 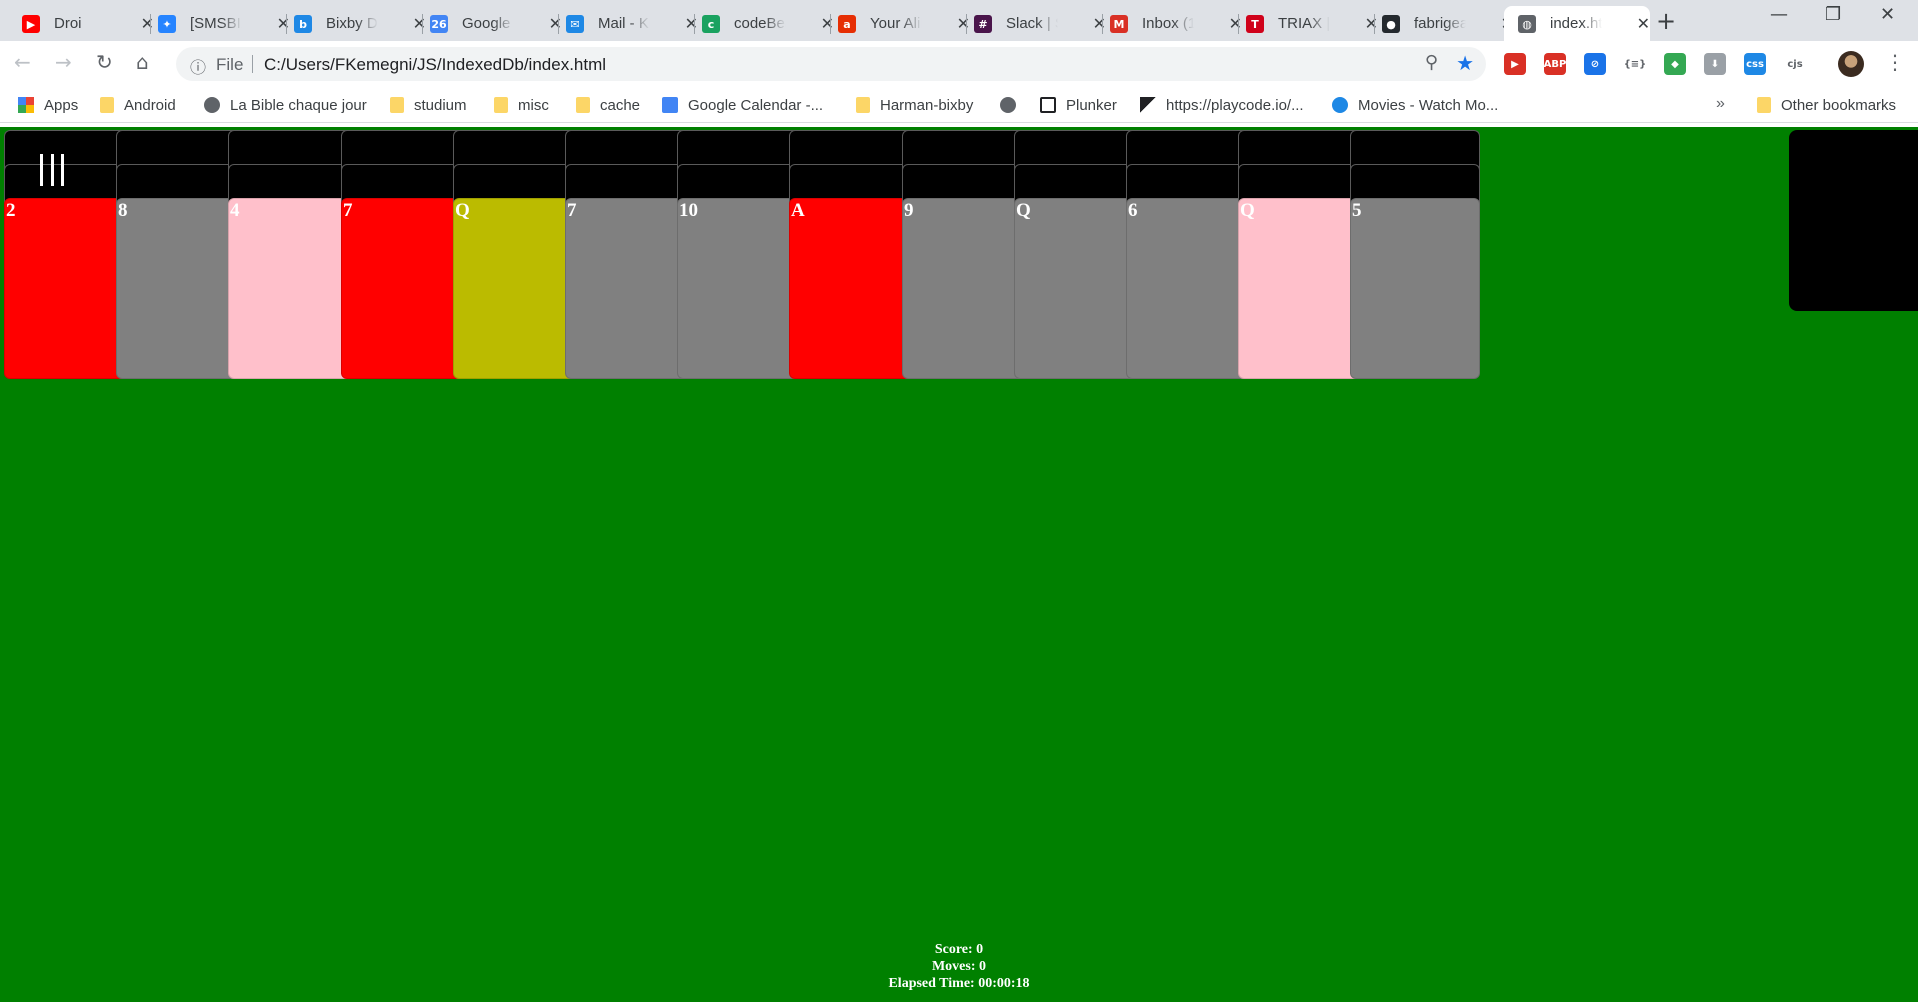 I want to click on css-icon: css, so click(x=1755, y=64).